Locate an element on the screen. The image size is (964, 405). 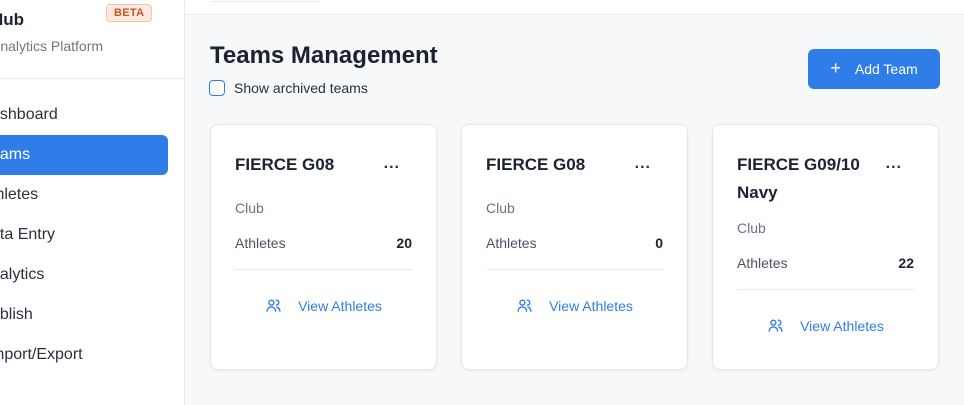
page-title: Teams Management is located at coordinates (324, 55).